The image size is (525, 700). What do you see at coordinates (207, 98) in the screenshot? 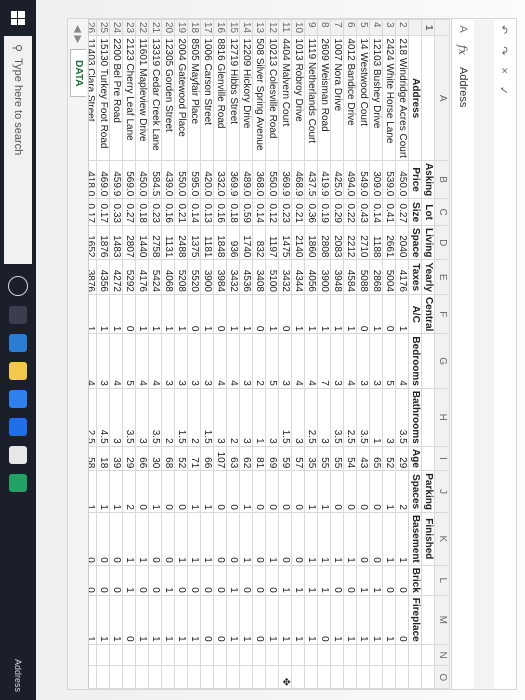
I see `cell: 1006 Carson Street` at bounding box center [207, 98].